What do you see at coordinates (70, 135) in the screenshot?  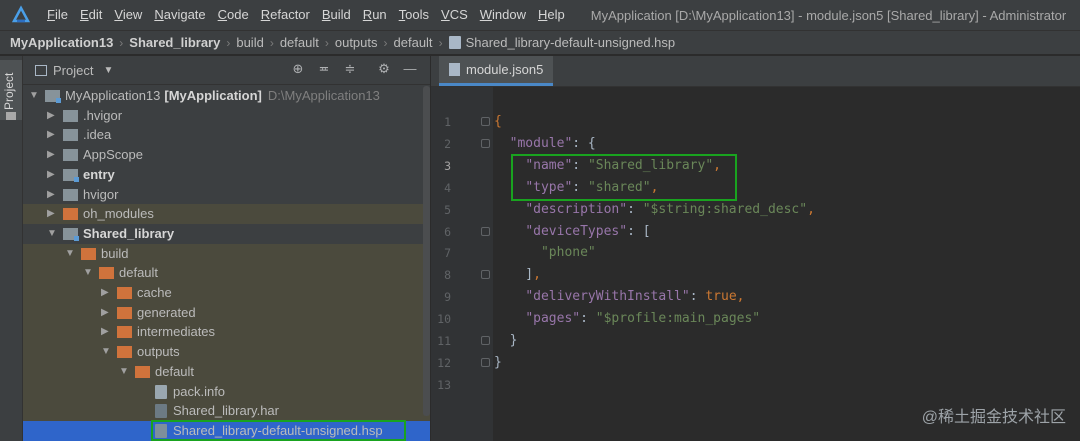 I see `folder-icon` at bounding box center [70, 135].